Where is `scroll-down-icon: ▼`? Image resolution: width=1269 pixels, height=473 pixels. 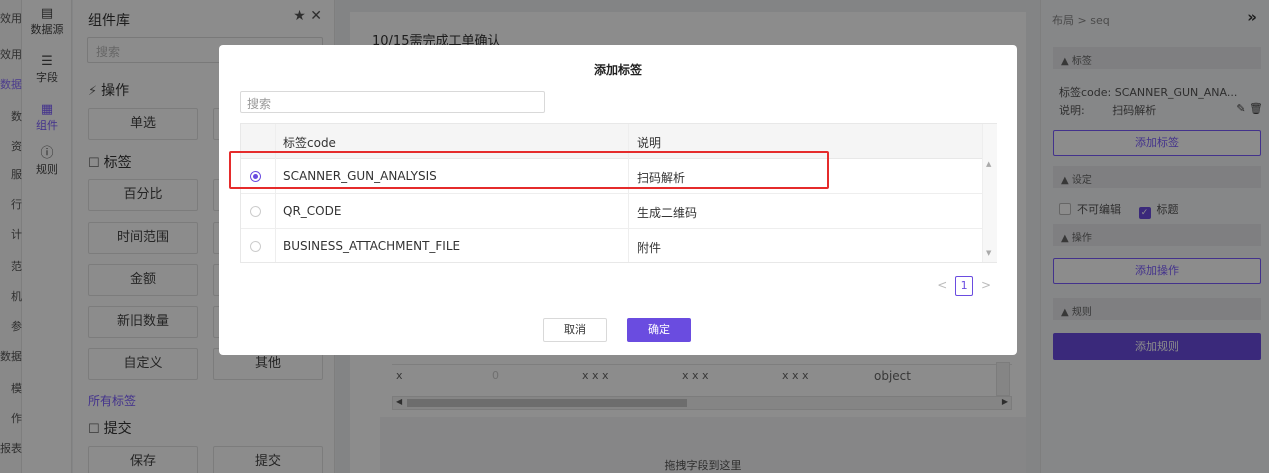
scroll-down-icon: ▼ is located at coordinates (988, 253).